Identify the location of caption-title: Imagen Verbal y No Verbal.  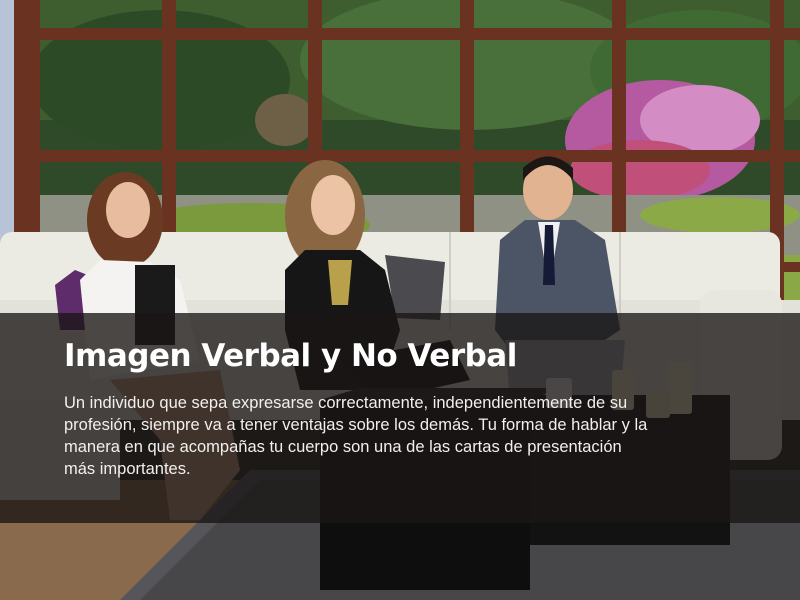
(290, 356).